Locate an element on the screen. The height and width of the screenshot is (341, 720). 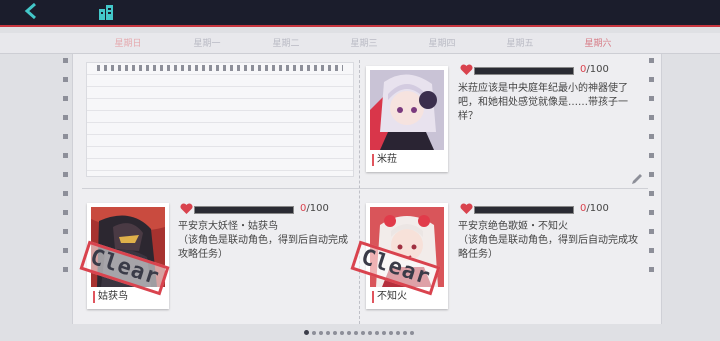
character-card-mila: 米菈 is located at coordinates (407, 119).